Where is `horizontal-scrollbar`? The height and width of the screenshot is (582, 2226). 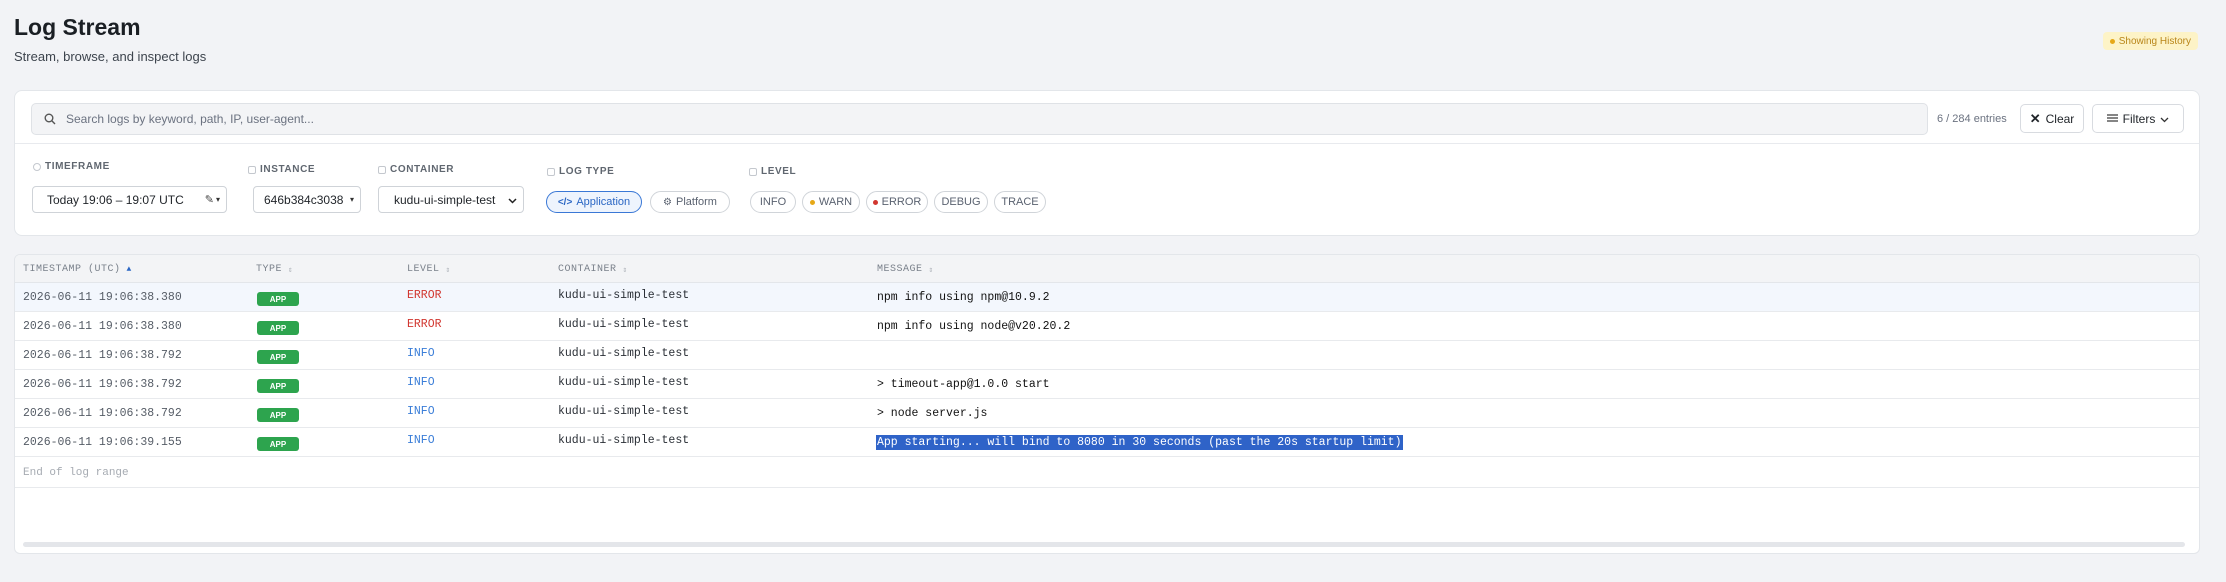 horizontal-scrollbar is located at coordinates (1104, 544).